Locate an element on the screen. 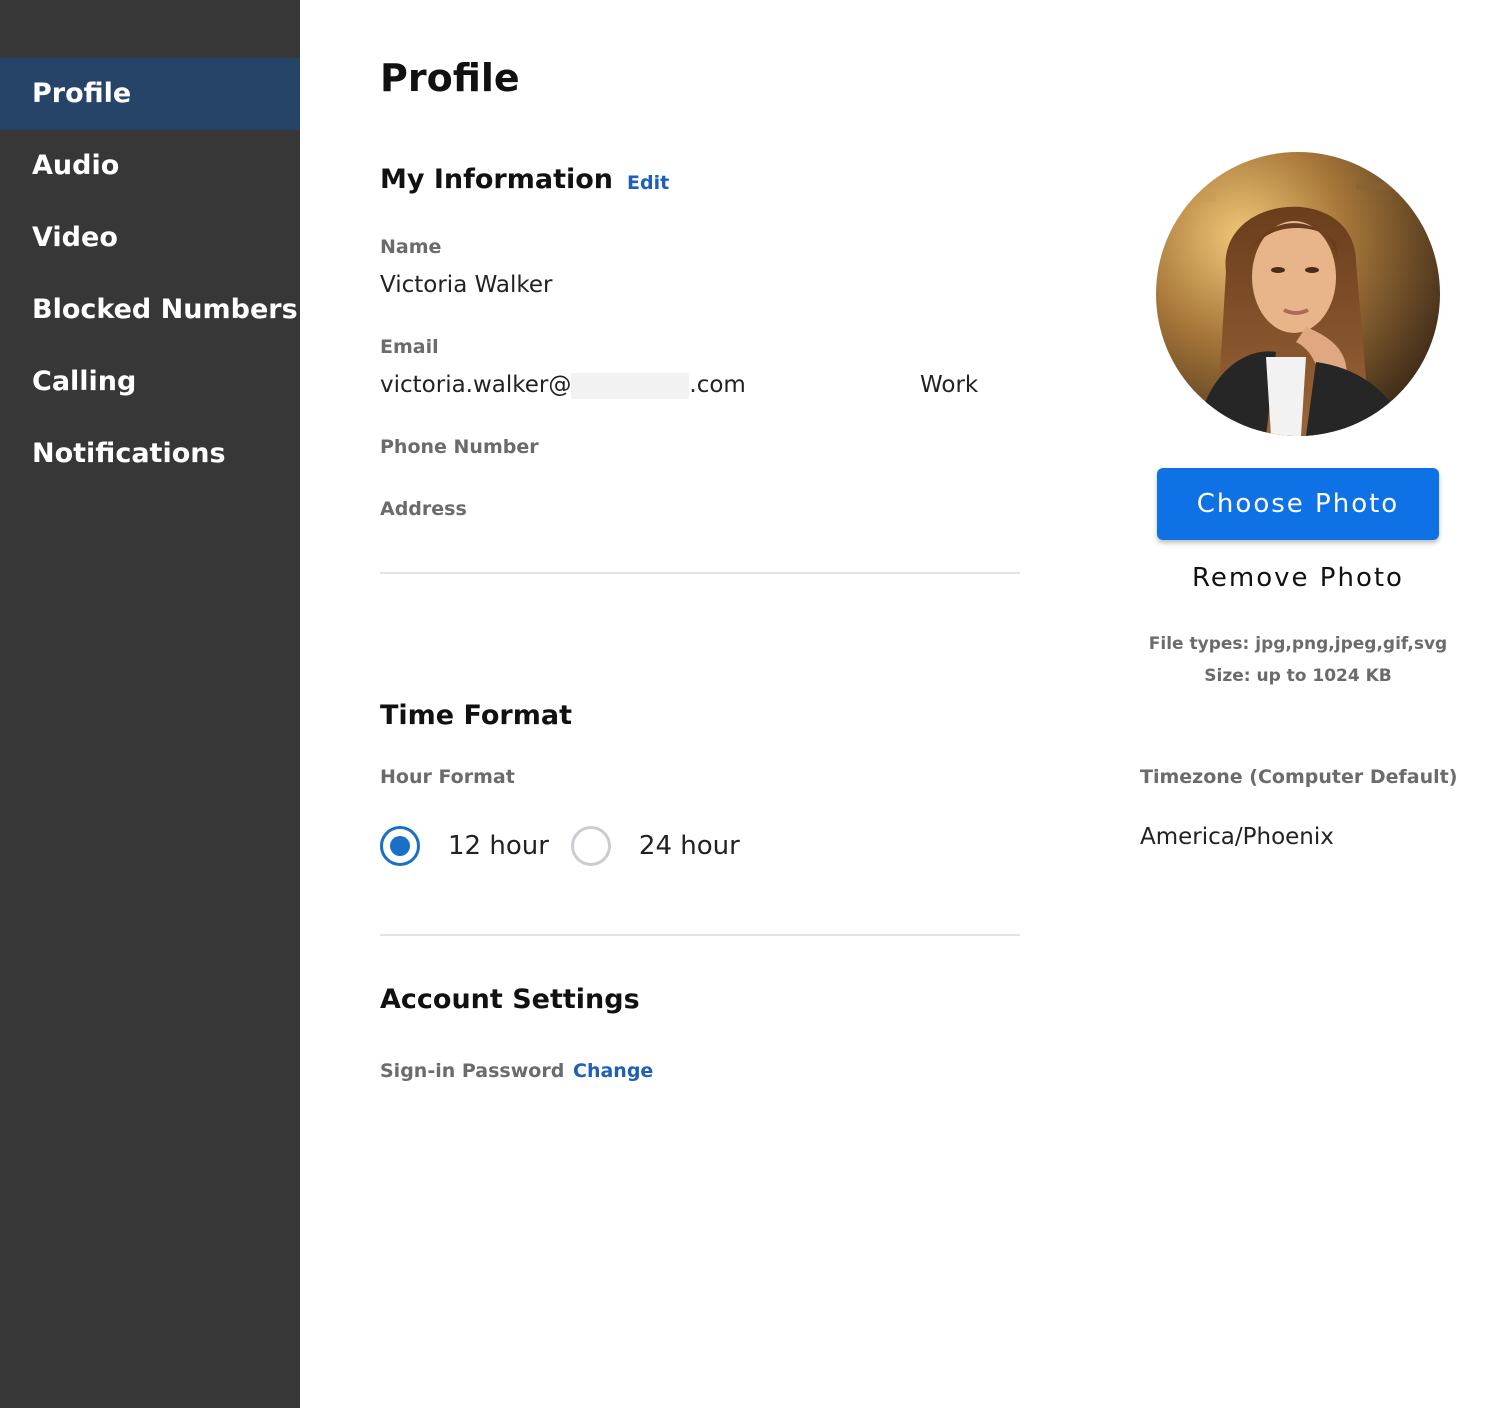  sign-in-password-label: Sign-in Password is located at coordinates (472, 1071).